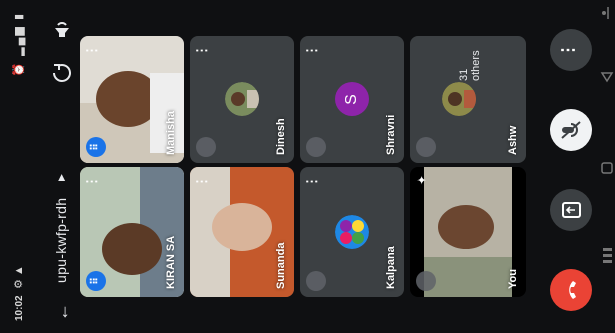  I want to click on phone-hangup-icon, so click(572, 290).